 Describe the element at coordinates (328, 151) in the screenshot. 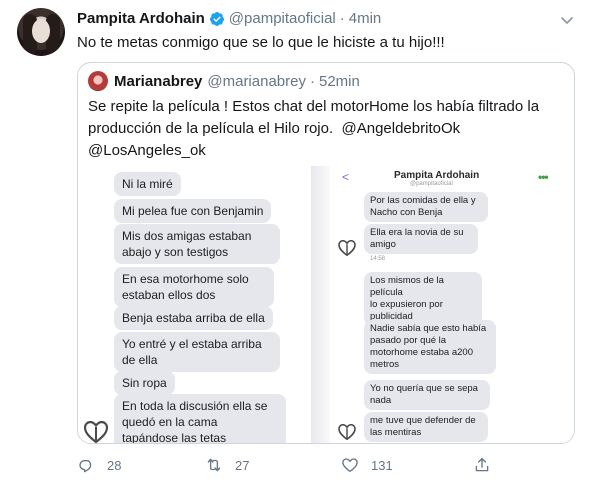

I see `mention-losangeles: @LosAngeles_ok` at that location.